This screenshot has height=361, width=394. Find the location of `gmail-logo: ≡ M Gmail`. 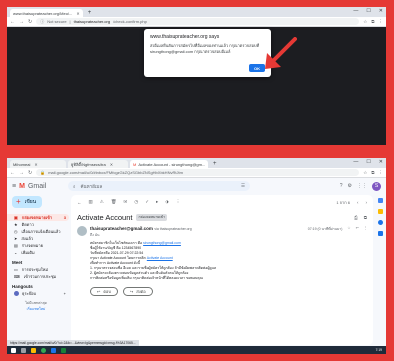

gmail-logo: ≡ M Gmail is located at coordinates (40, 186).